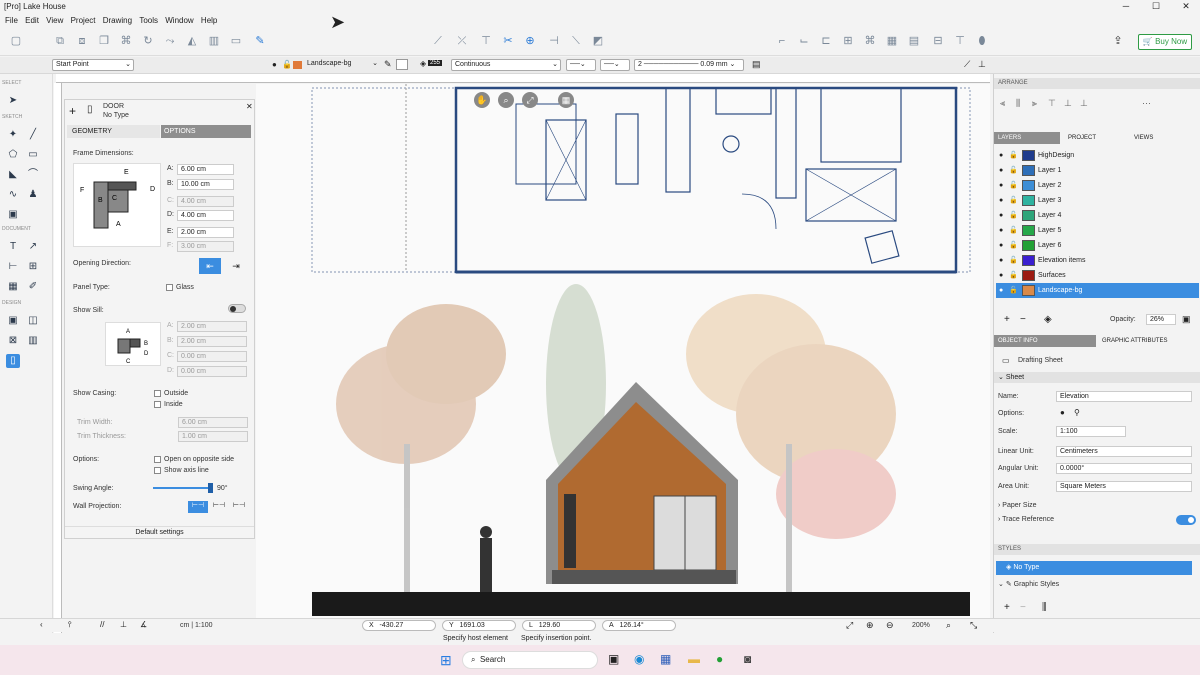 This screenshot has height=675, width=1200. What do you see at coordinates (486, 41) in the screenshot?
I see `fillet-icon: ⊤` at bounding box center [486, 41].